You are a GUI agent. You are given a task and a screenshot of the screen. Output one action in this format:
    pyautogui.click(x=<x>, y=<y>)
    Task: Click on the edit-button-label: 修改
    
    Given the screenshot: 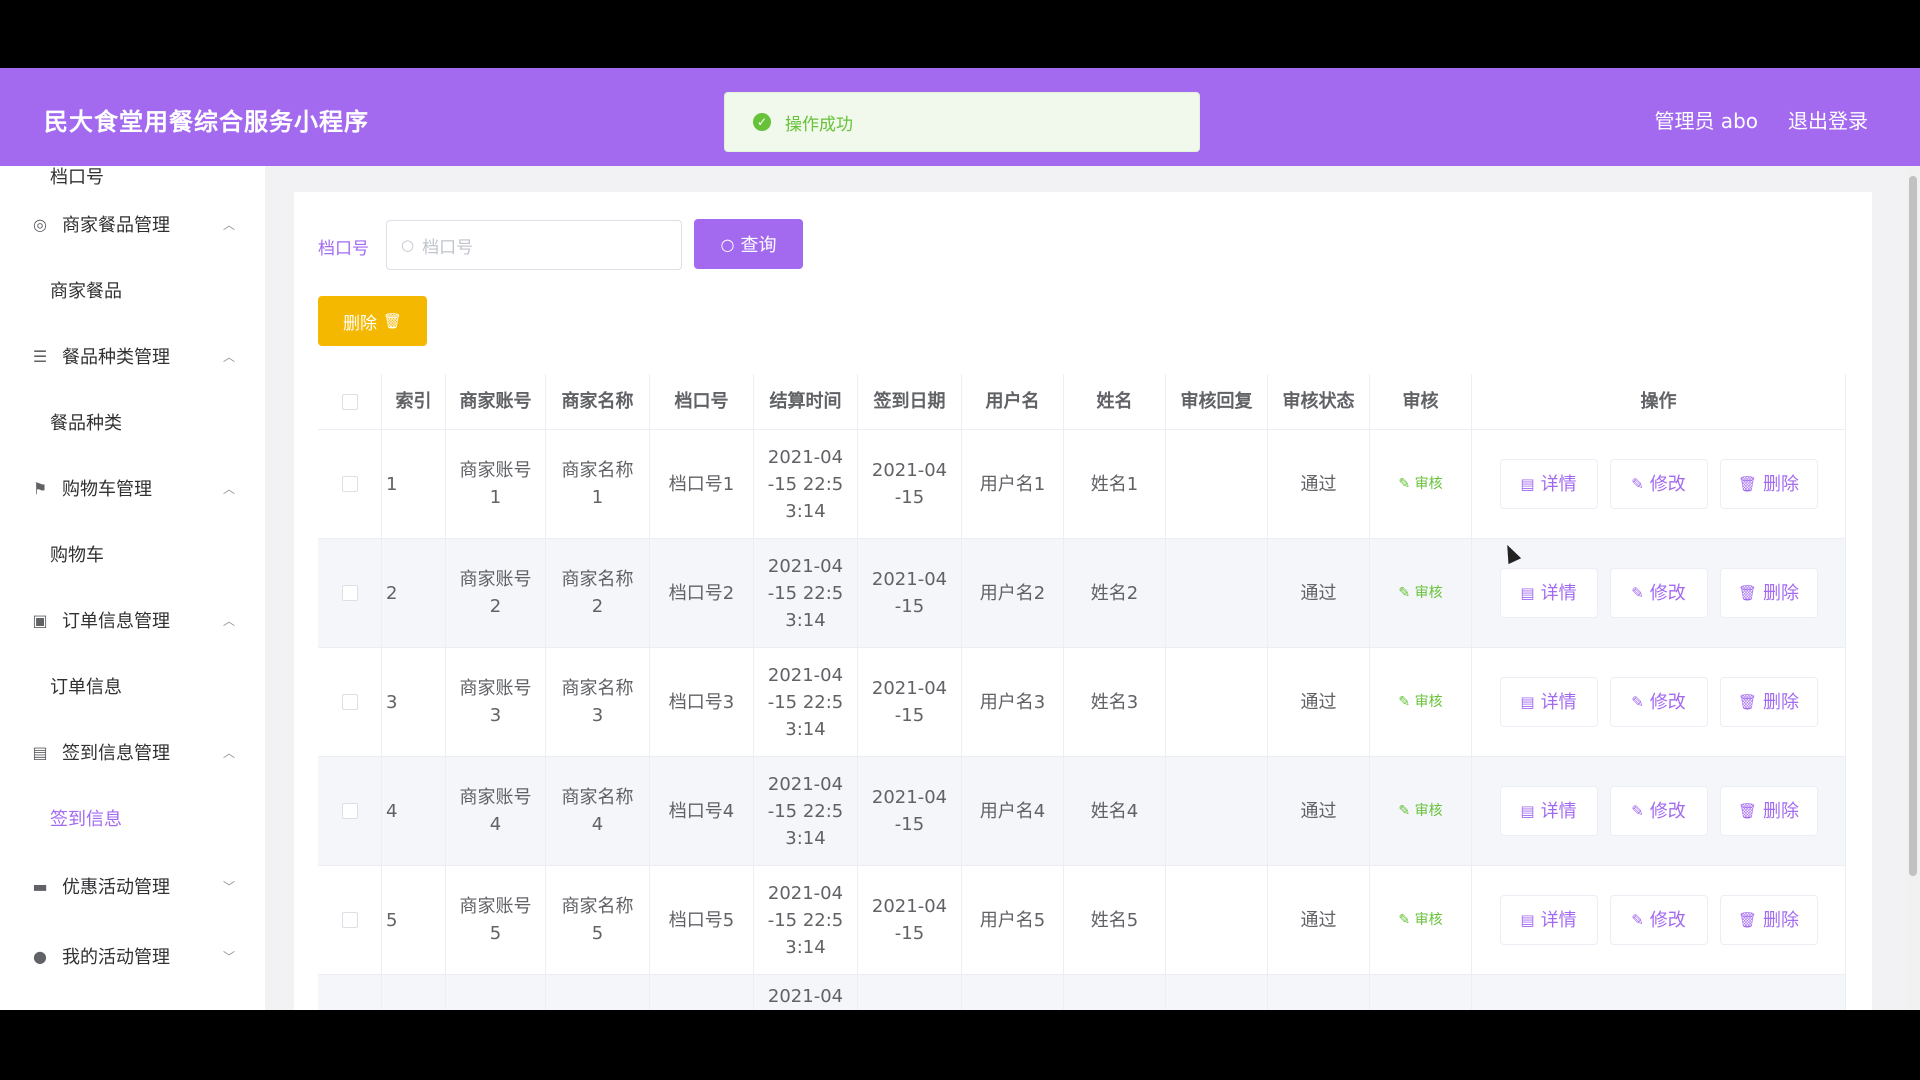 What is the action you would take?
    pyautogui.click(x=1667, y=702)
    